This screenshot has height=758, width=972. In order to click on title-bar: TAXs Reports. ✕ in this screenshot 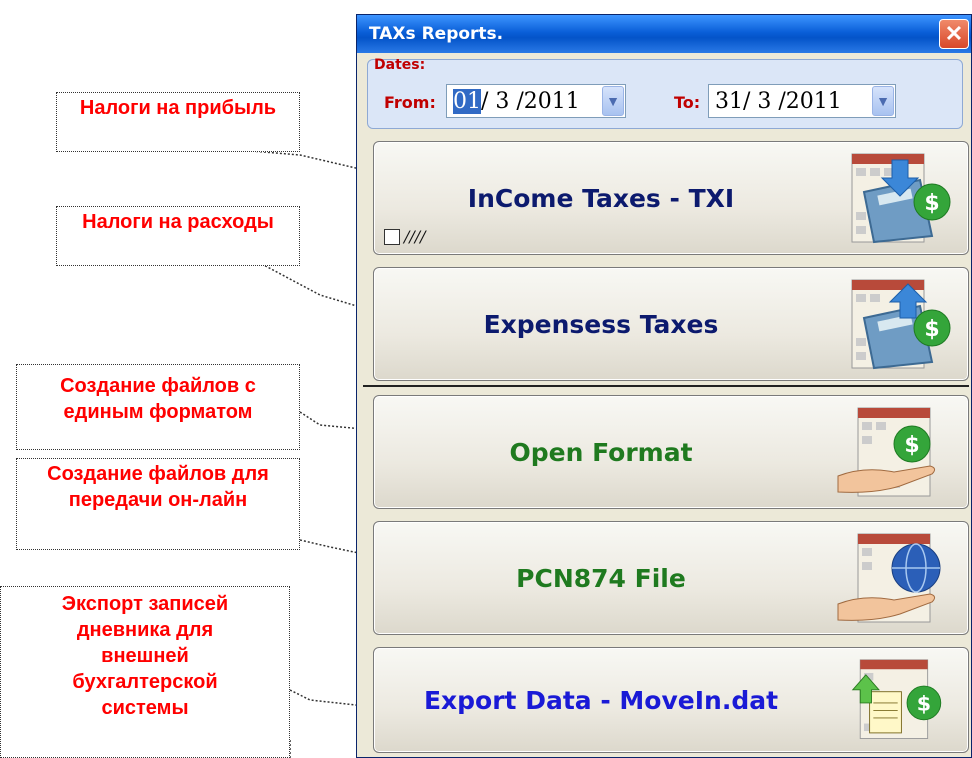, I will do `click(664, 34)`.